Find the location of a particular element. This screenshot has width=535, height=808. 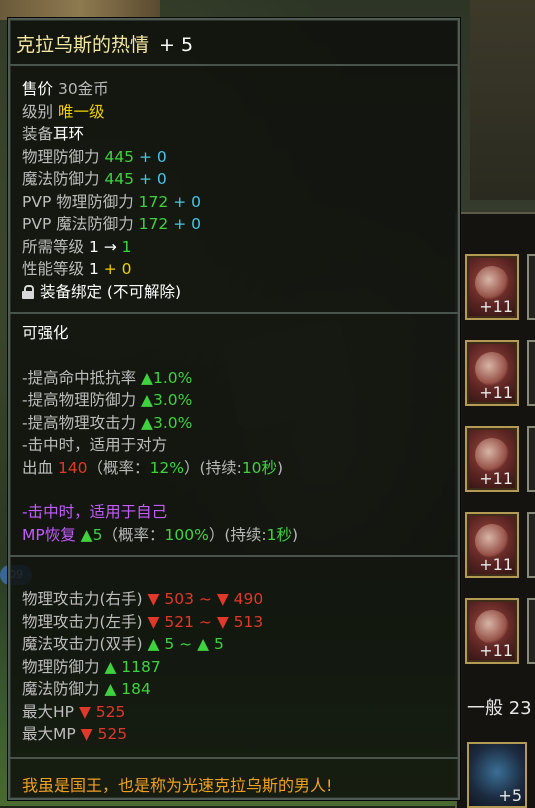

stat-label: 装备 is located at coordinates (38, 134).